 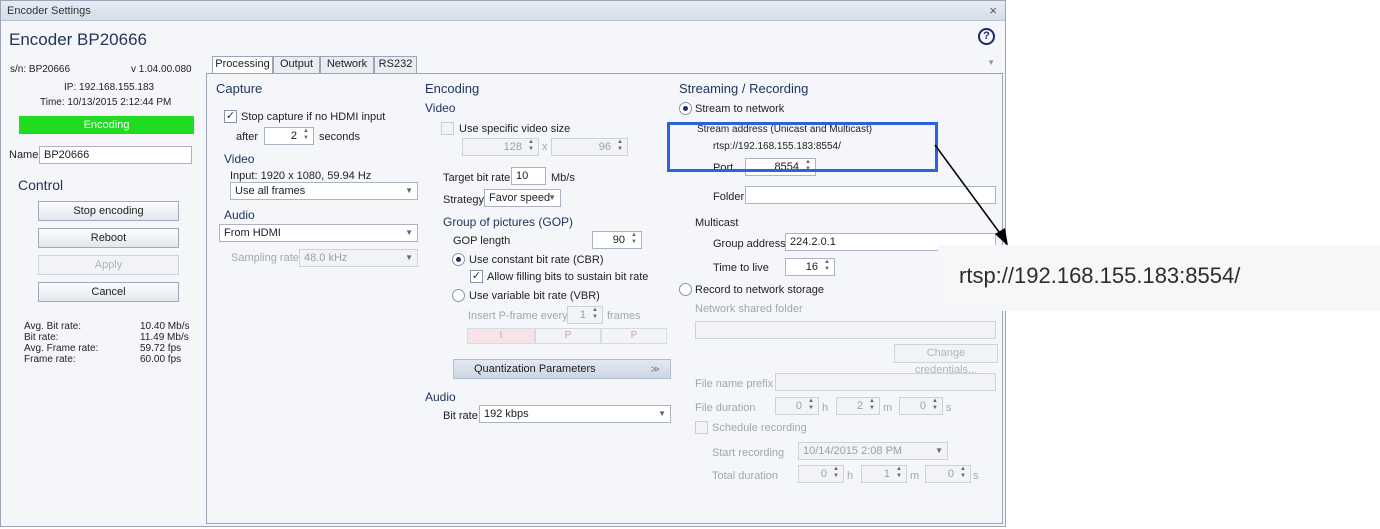 I want to click on stat-value: 11.49 Mb/s, so click(x=164, y=337).